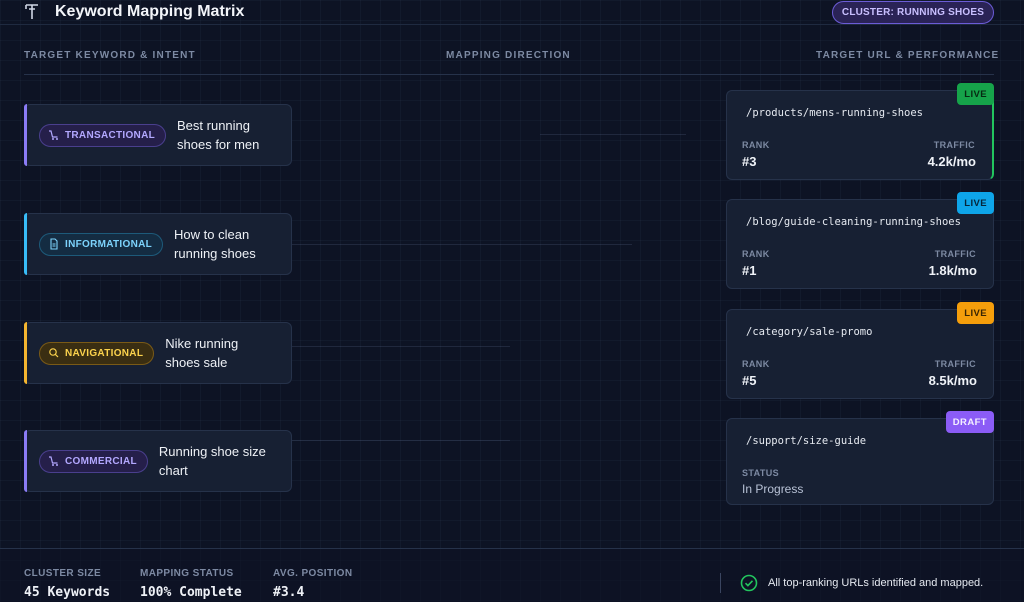 This screenshot has width=1024, height=602. What do you see at coordinates (749, 161) in the screenshot?
I see `rank-value: #3` at bounding box center [749, 161].